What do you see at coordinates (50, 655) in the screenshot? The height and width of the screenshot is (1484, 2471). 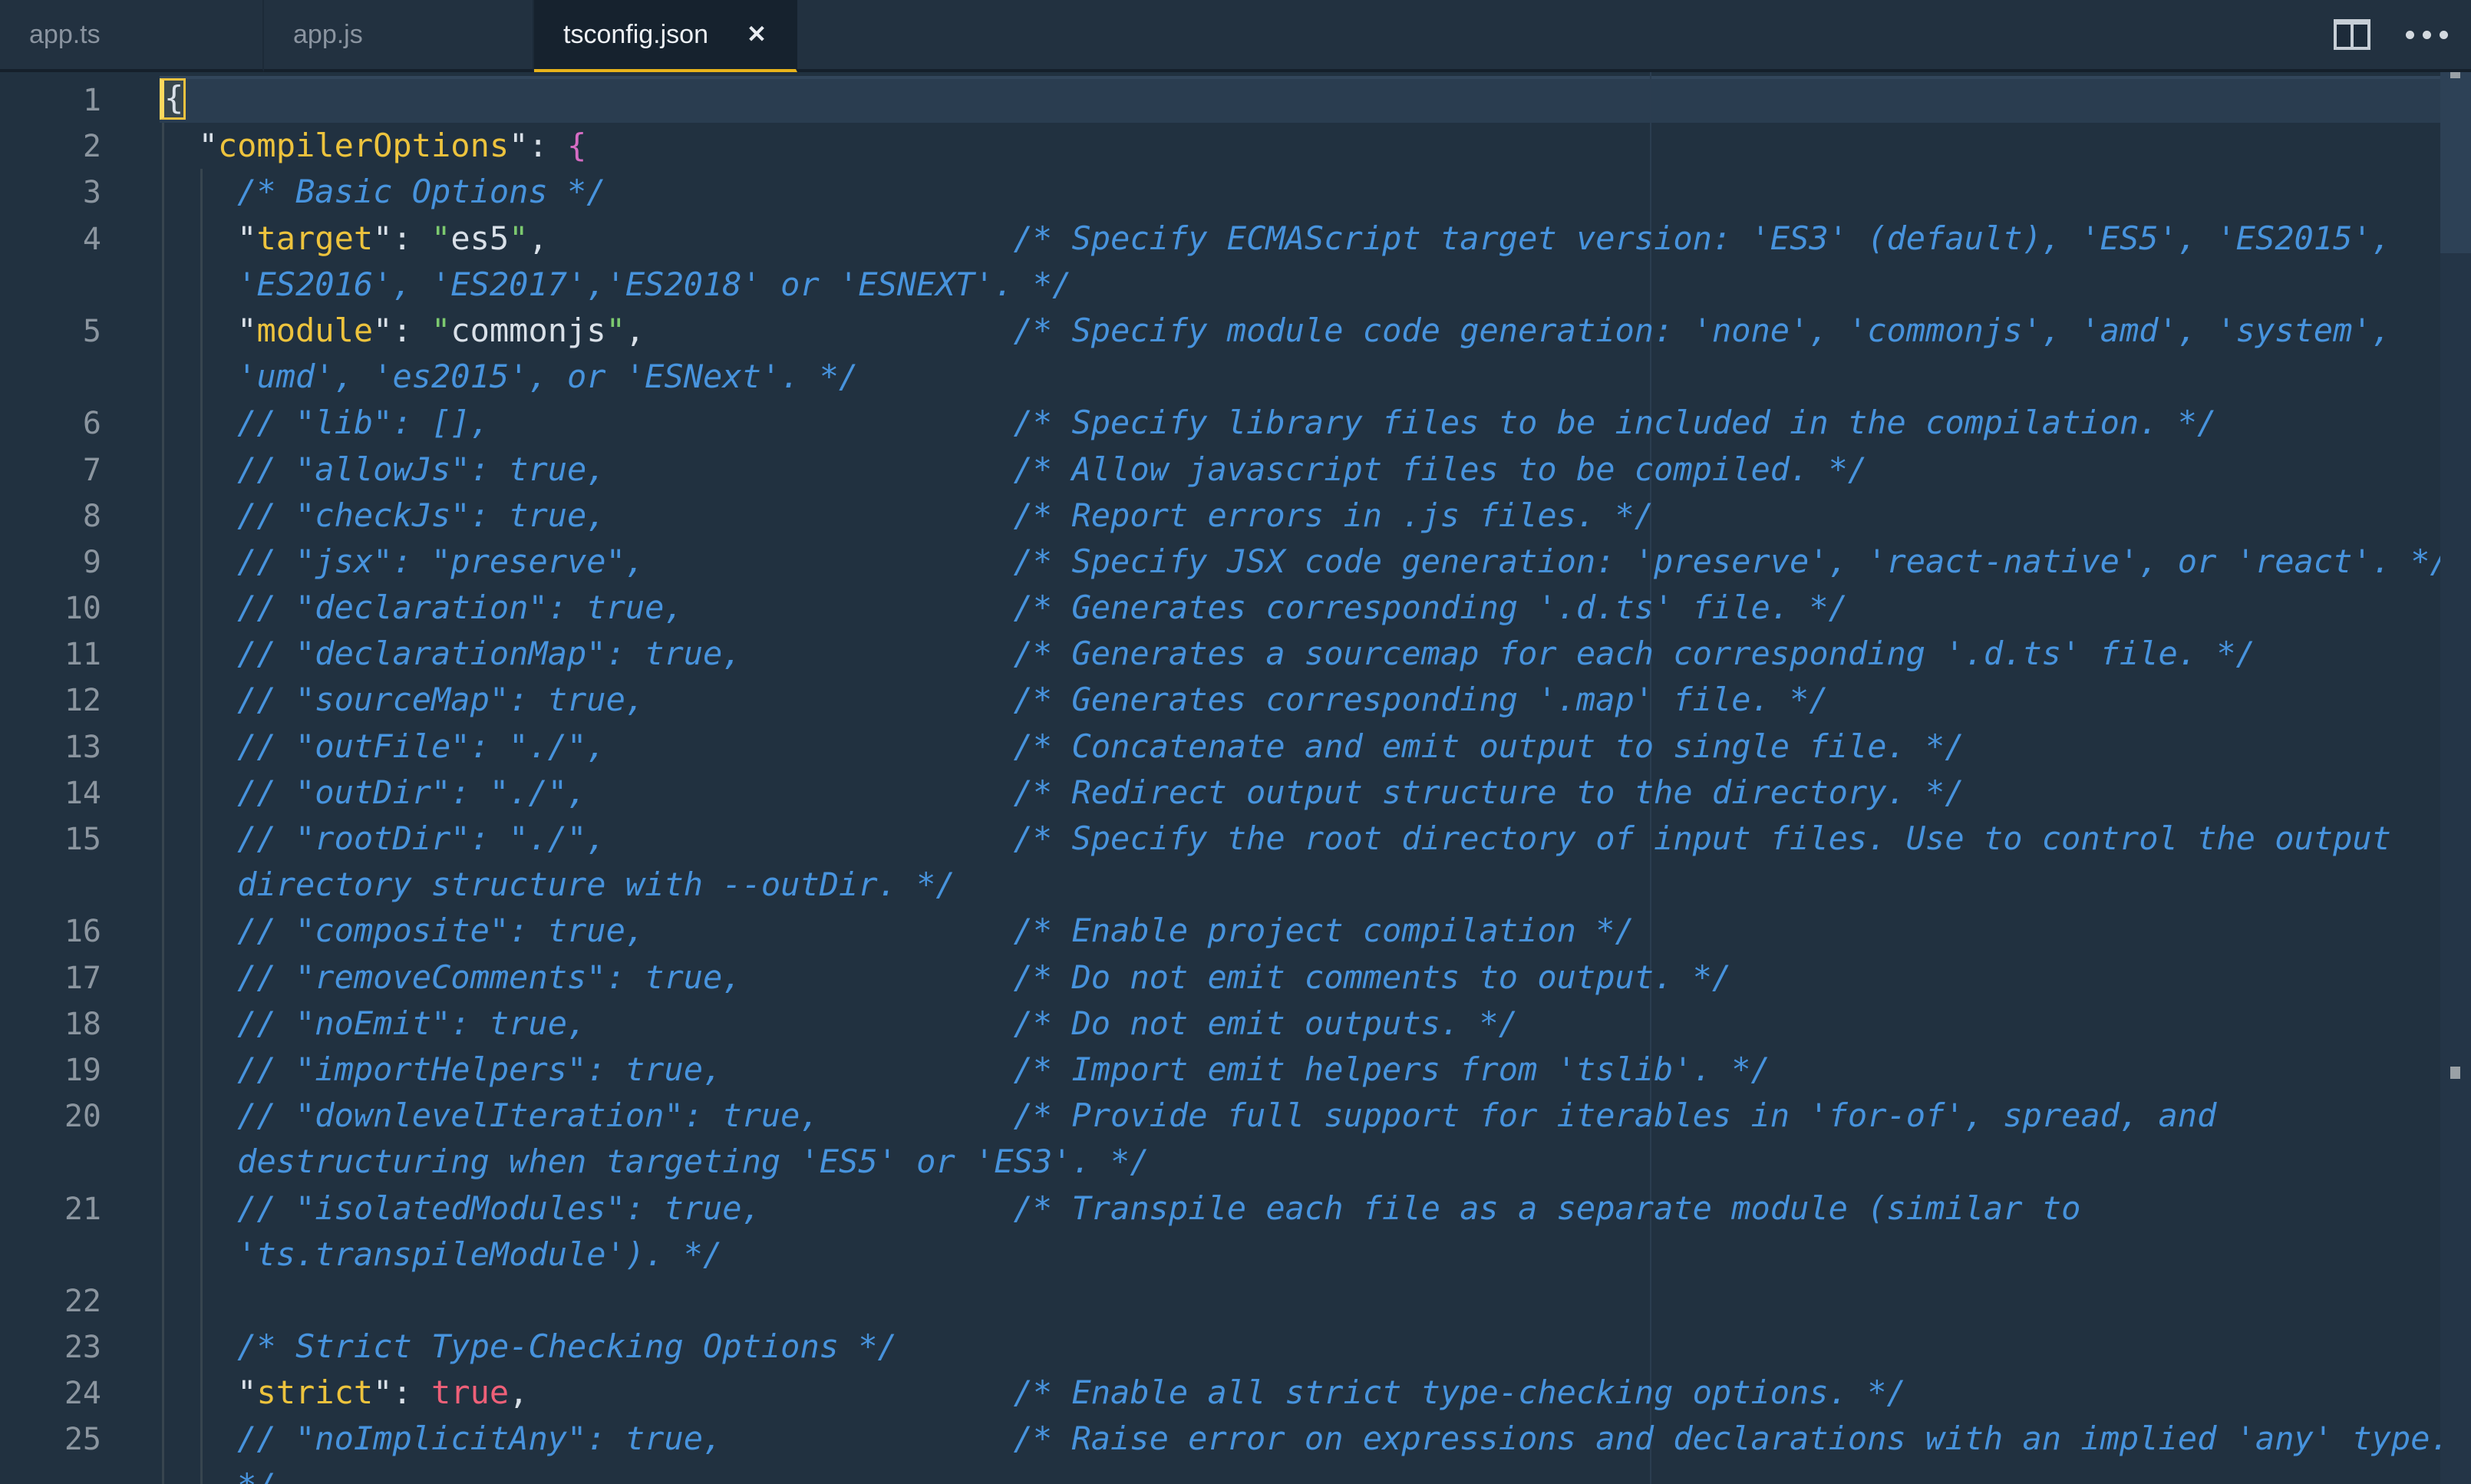 I see `line-number: 11` at bounding box center [50, 655].